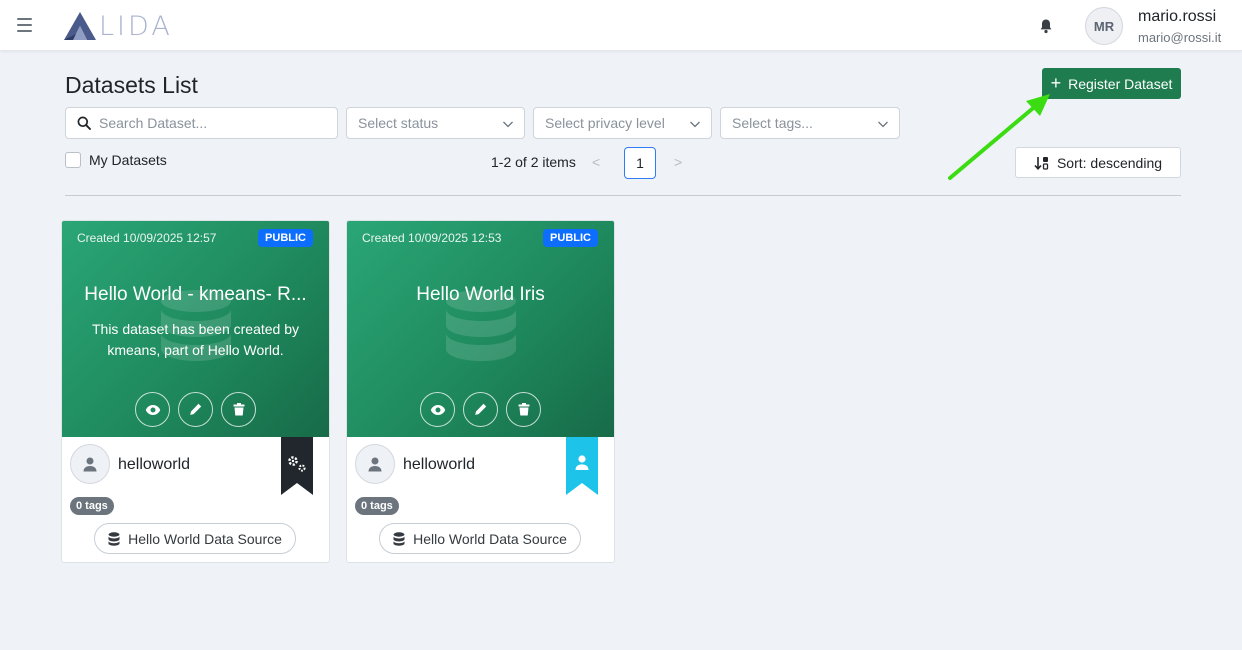  I want to click on notifications-bell-icon, so click(1046, 26).